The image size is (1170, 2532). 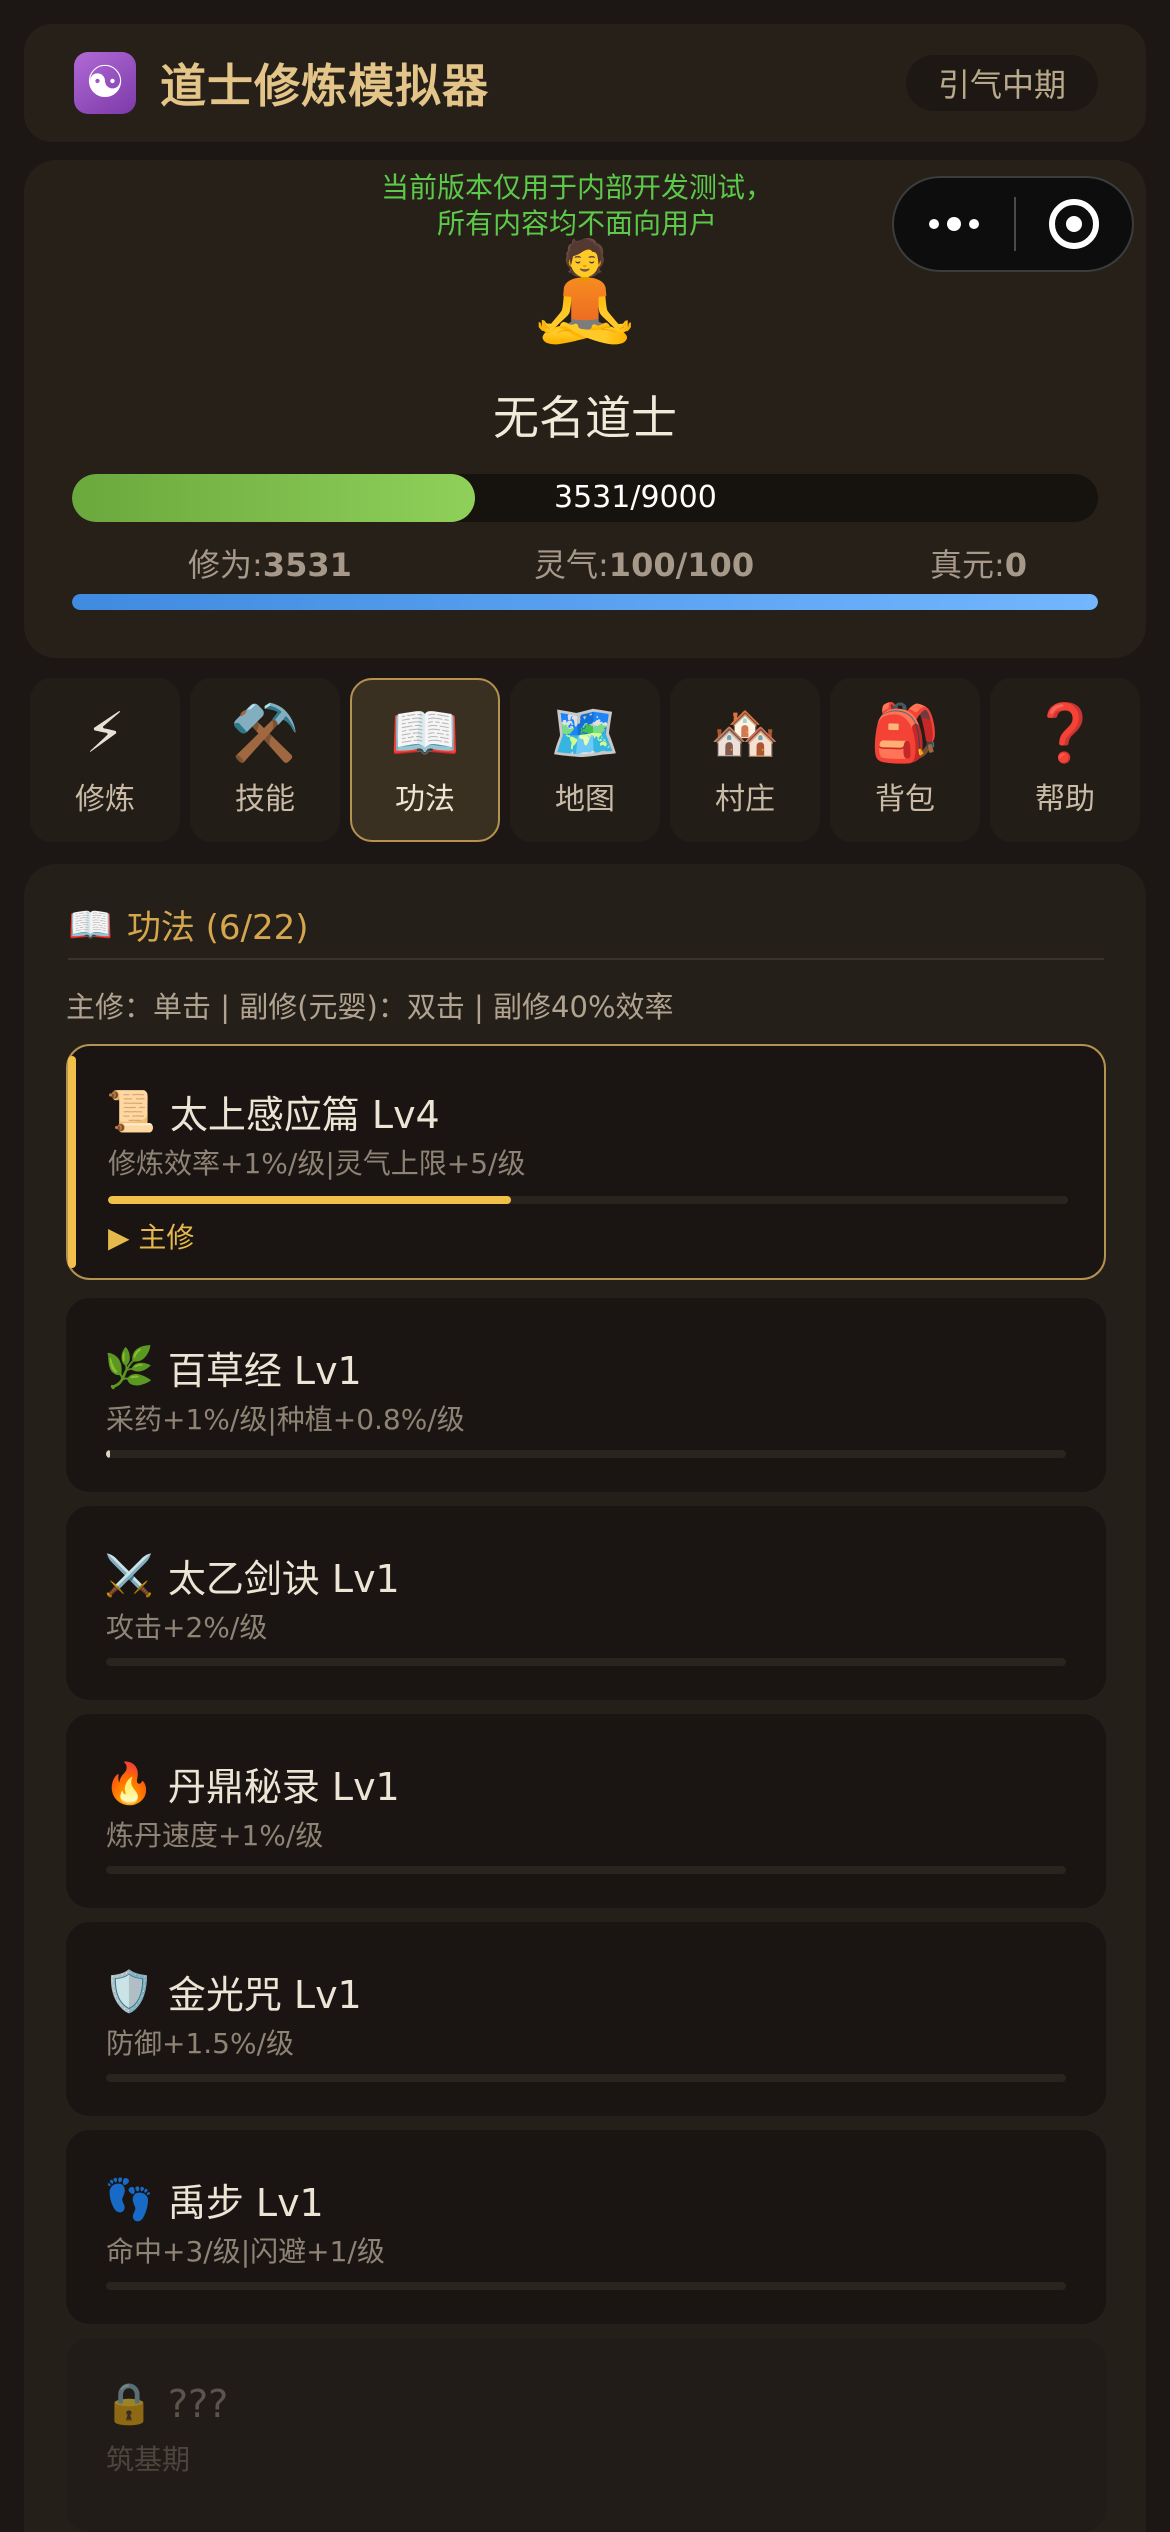 What do you see at coordinates (129, 2200) in the screenshot?
I see `footprints-icon: 👣` at bounding box center [129, 2200].